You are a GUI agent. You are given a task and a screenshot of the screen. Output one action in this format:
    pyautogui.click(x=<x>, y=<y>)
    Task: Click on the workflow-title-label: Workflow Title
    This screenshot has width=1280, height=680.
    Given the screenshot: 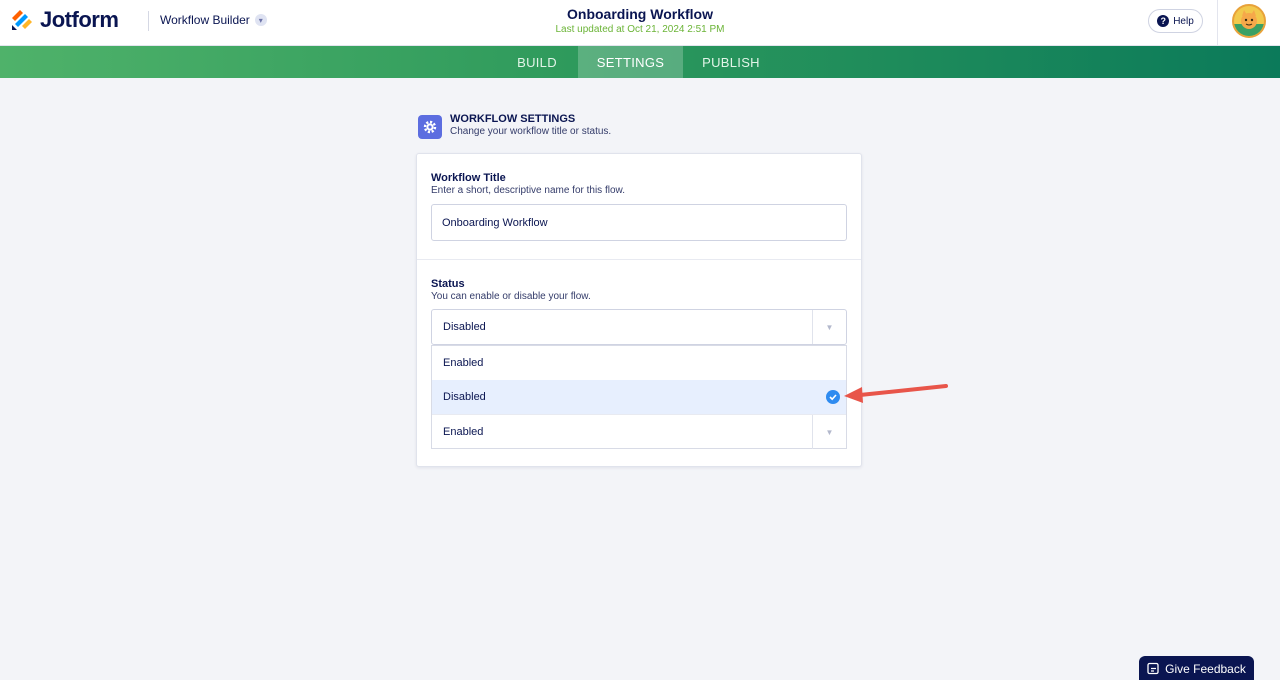 What is the action you would take?
    pyautogui.click(x=468, y=178)
    